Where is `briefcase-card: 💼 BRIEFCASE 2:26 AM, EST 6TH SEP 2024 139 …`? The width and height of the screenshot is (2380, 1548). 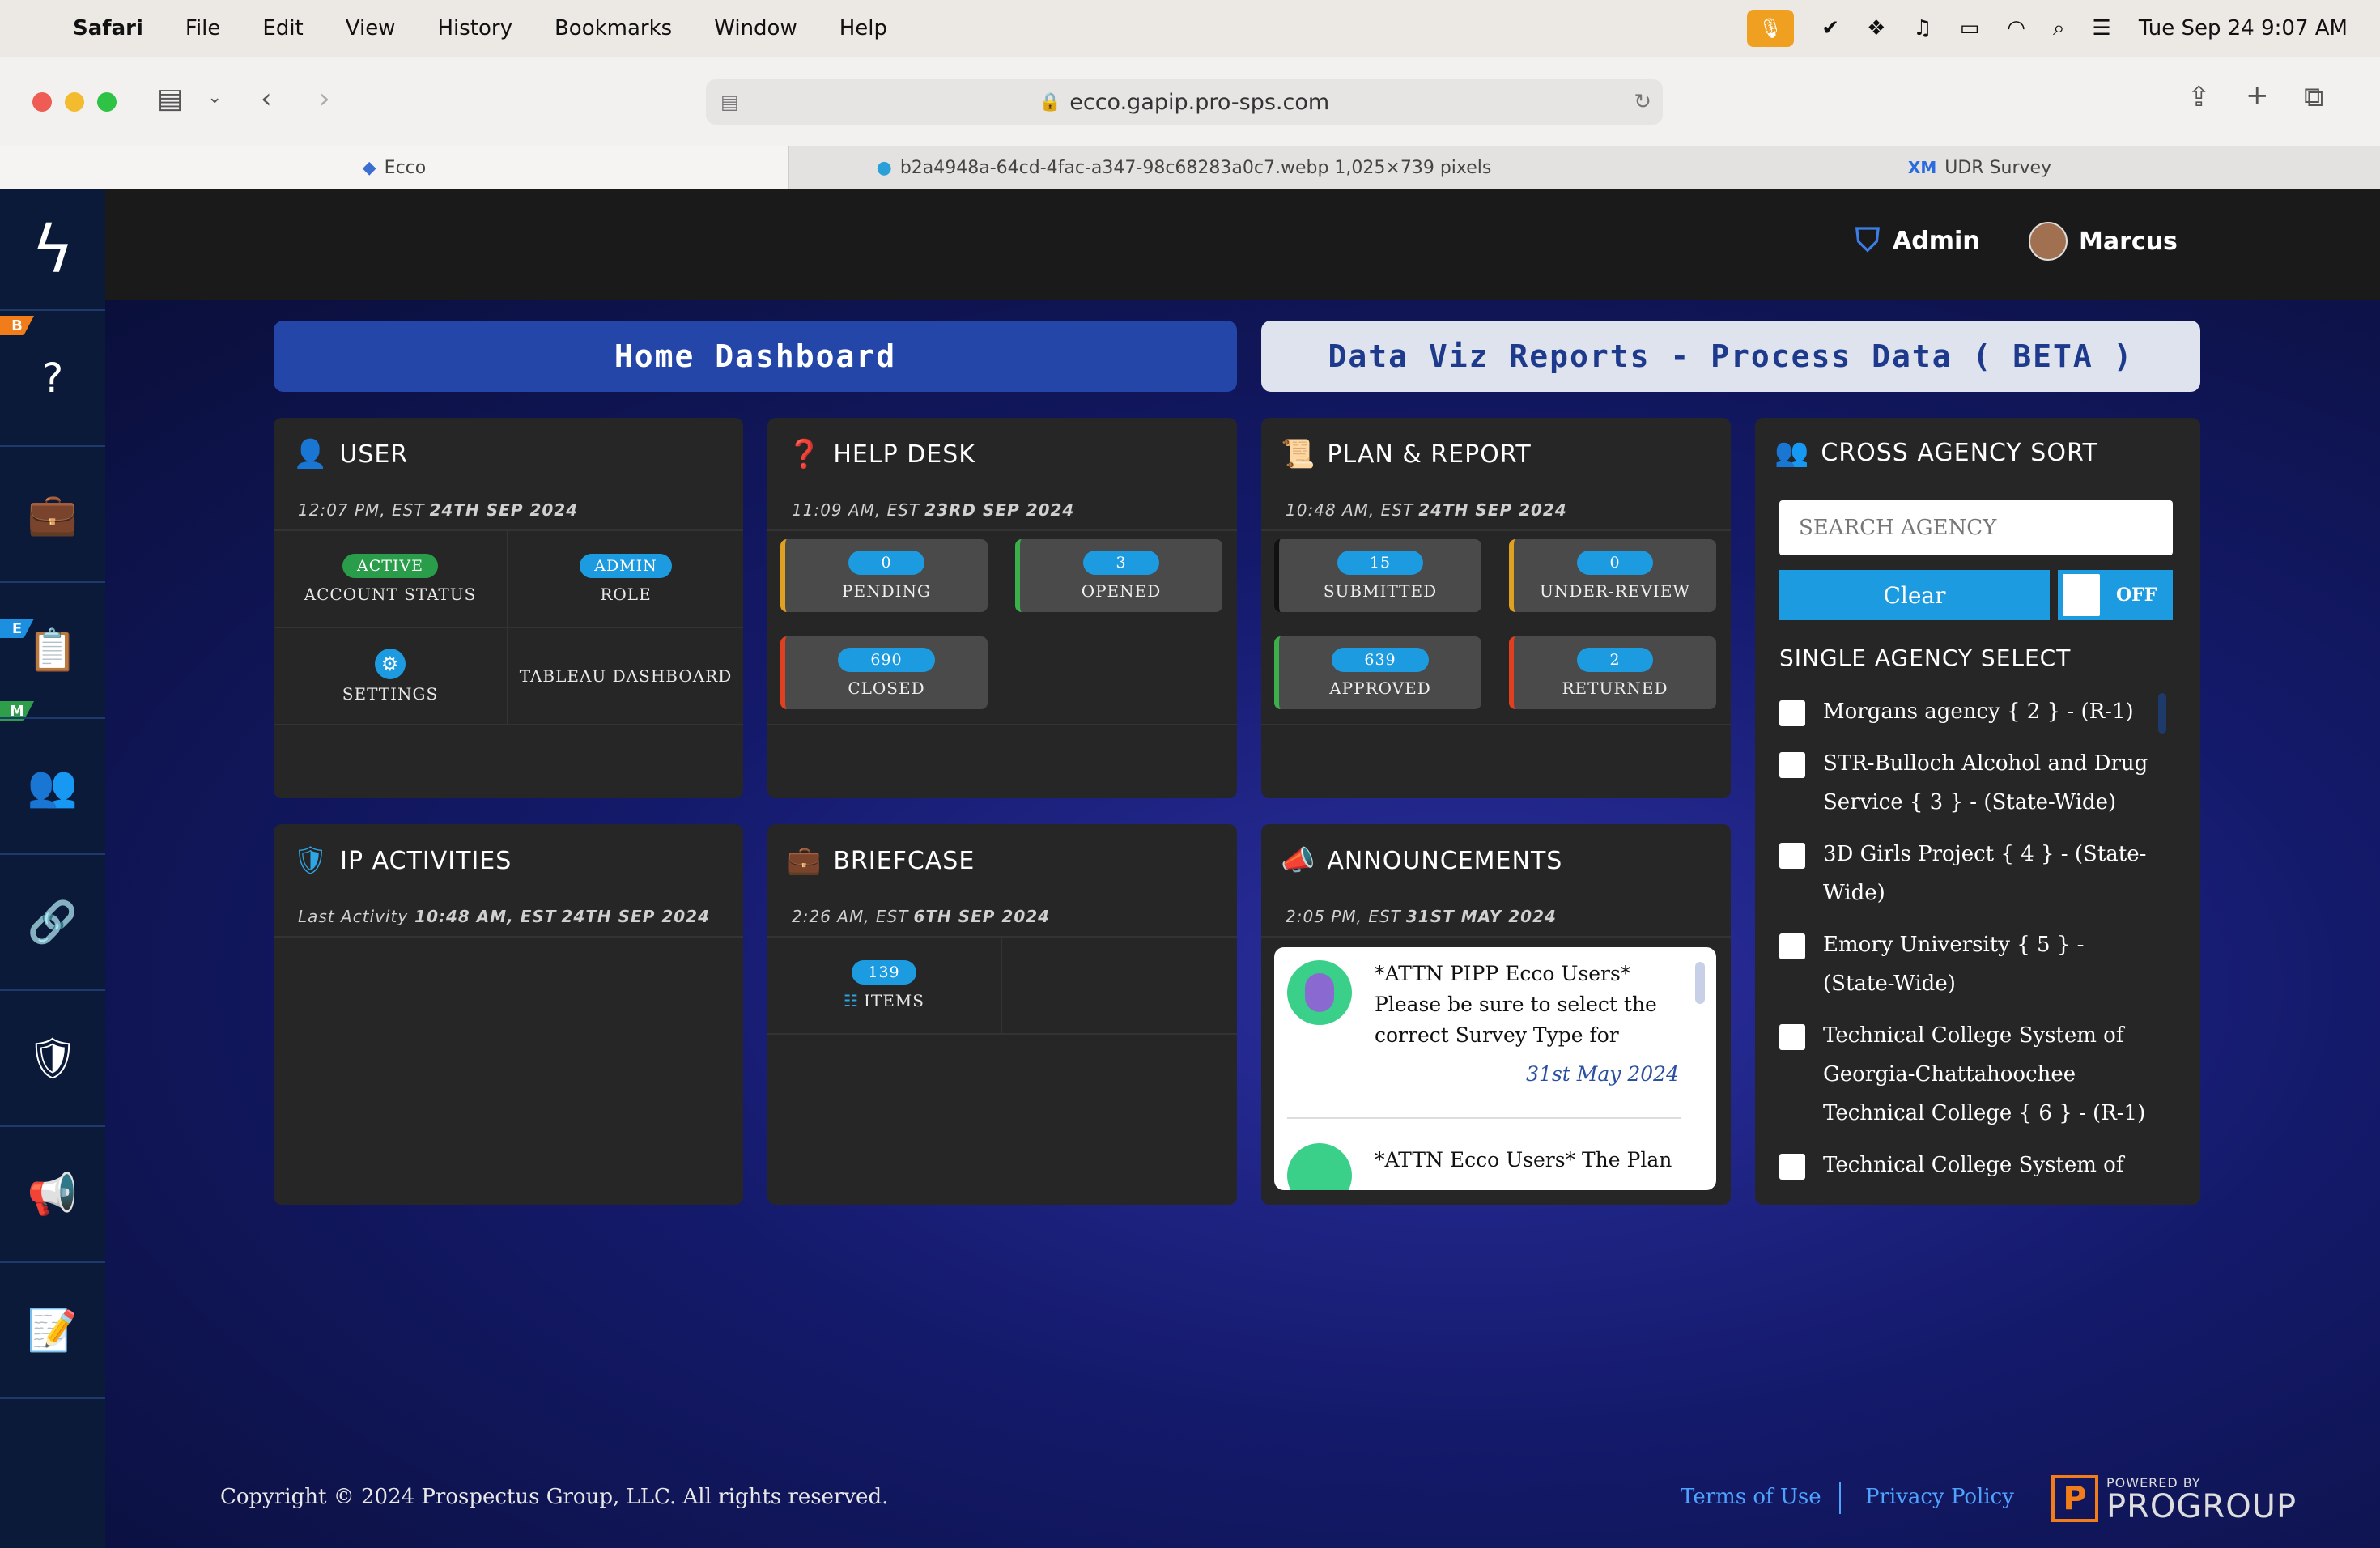 briefcase-card: 💼 BRIEFCASE 2:26 AM, EST 6TH SEP 2024 139 … is located at coordinates (1002, 1014).